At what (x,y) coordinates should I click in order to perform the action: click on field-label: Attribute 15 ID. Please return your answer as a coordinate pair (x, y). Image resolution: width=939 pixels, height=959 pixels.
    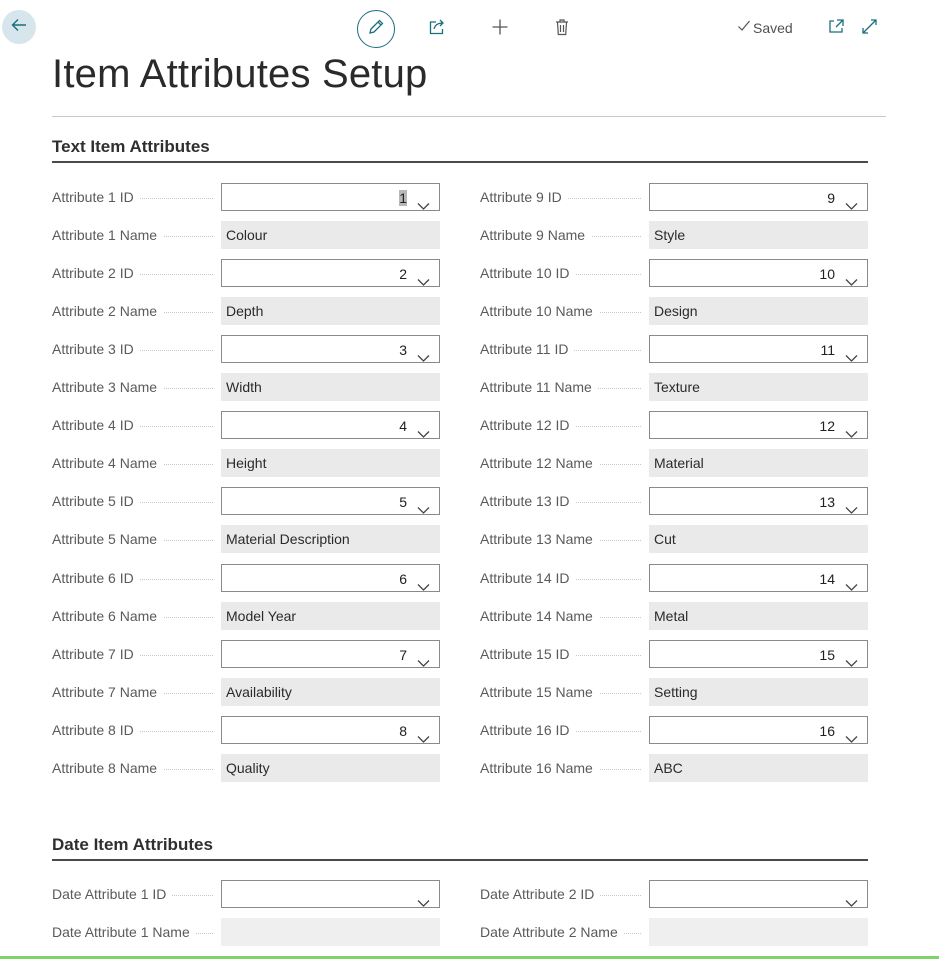
    Looking at the image, I should click on (562, 654).